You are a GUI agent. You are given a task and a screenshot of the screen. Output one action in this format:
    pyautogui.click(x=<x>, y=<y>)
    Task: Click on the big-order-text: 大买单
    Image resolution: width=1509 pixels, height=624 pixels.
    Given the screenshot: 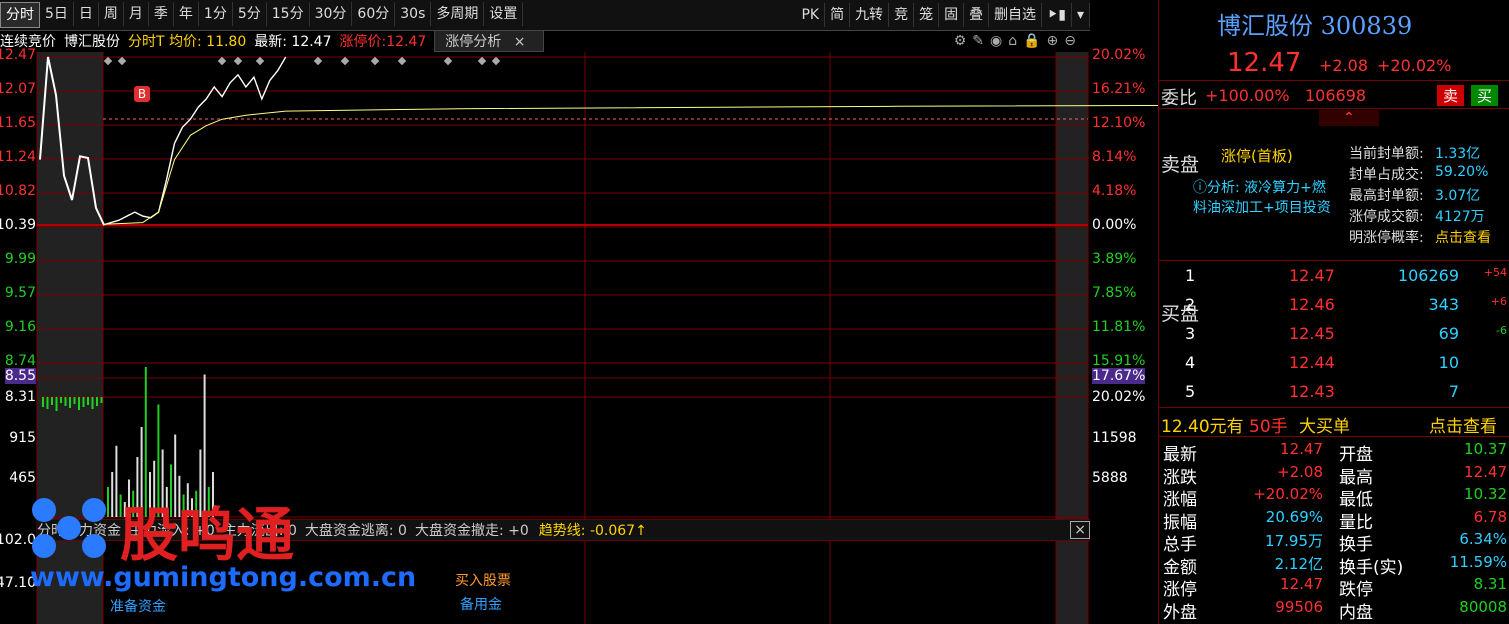 What is the action you would take?
    pyautogui.click(x=1324, y=427)
    